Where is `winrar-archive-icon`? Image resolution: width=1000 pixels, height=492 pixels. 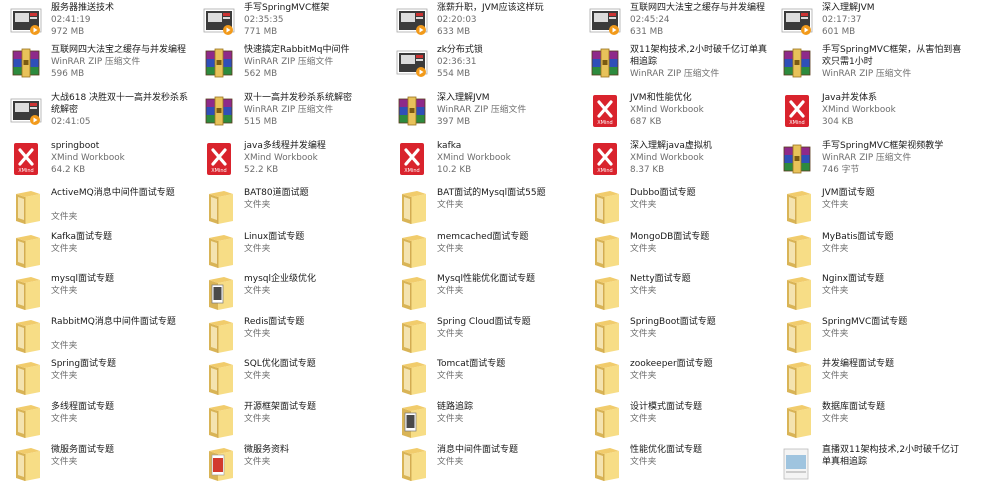
winrar-archive-icon is located at coordinates (26, 63).